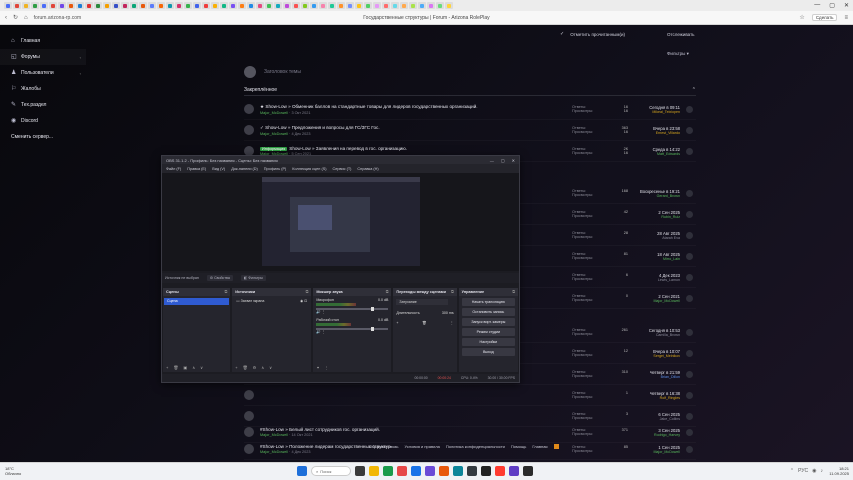  Describe the element at coordinates (488, 302) in the screenshot. I see `control-button: Начать трансляцию` at that location.